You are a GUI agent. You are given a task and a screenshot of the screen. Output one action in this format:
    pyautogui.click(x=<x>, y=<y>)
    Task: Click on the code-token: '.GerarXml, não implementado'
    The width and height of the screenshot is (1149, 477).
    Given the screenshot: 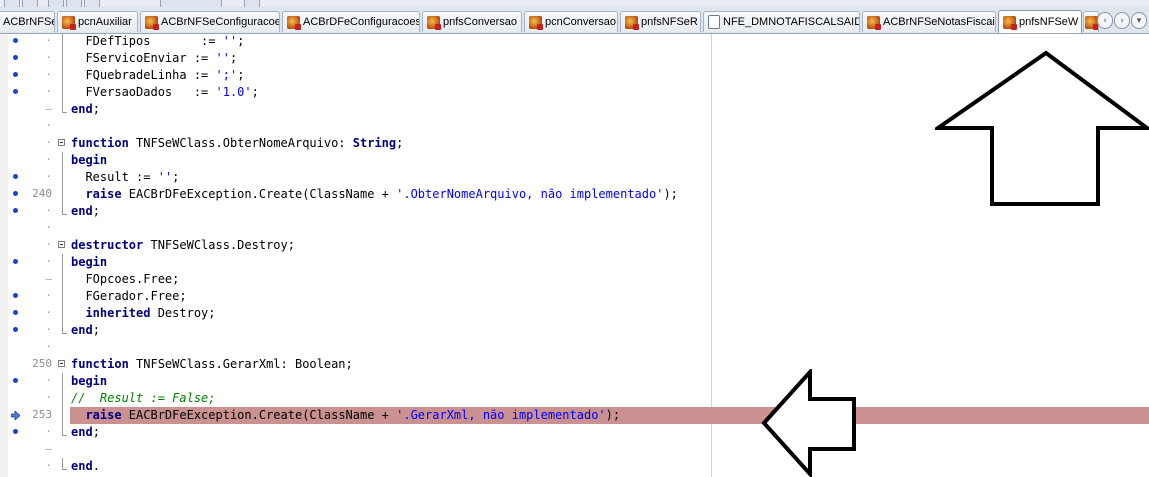 What is the action you would take?
    pyautogui.click(x=501, y=415)
    